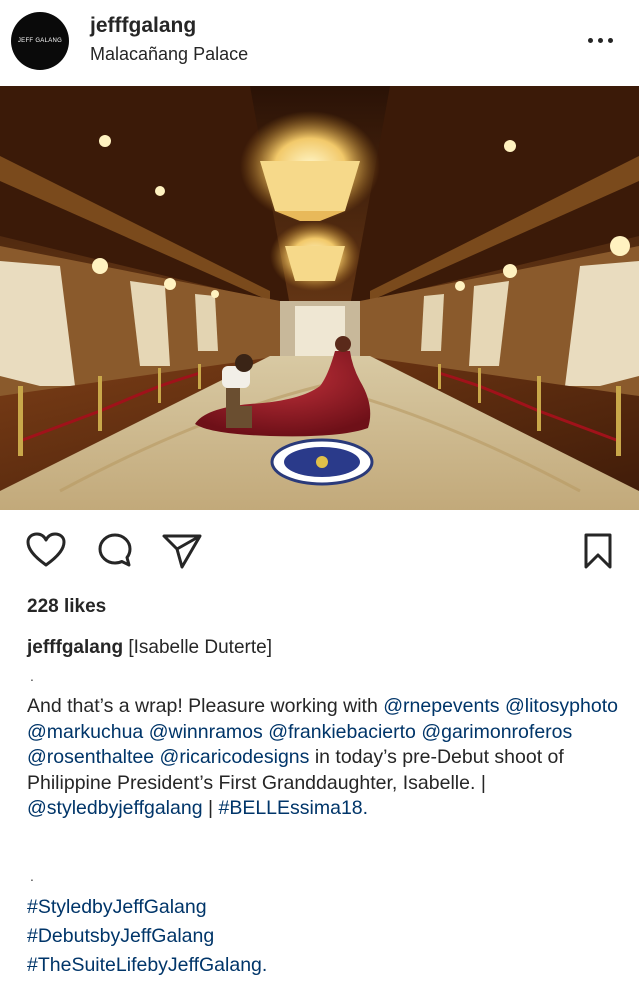 This screenshot has width=639, height=985. I want to click on mention-link: @winnramos, so click(206, 732).